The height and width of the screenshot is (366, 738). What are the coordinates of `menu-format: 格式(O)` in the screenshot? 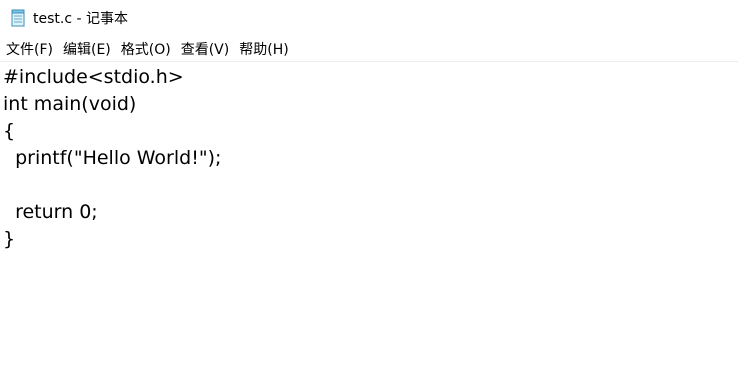 It's located at (146, 49).